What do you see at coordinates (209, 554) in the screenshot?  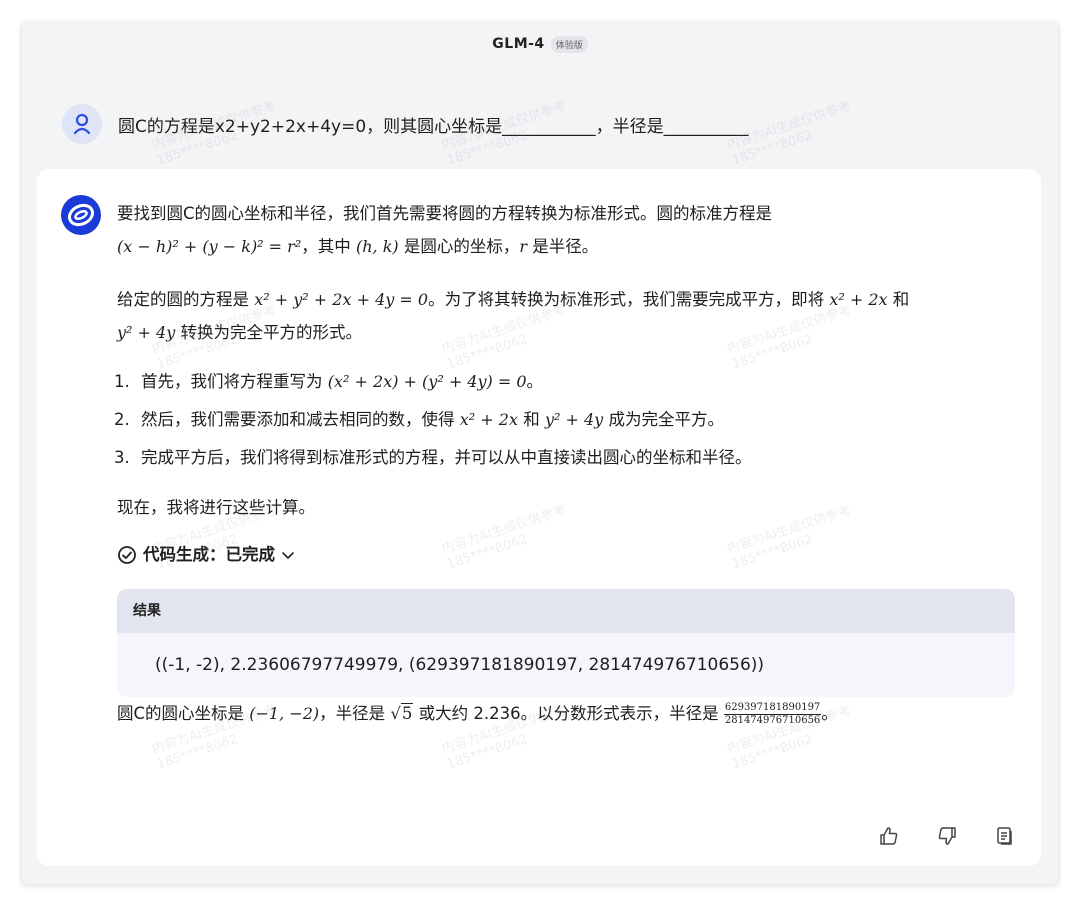 I see `code-status-label: 代码生成：已完成` at bounding box center [209, 554].